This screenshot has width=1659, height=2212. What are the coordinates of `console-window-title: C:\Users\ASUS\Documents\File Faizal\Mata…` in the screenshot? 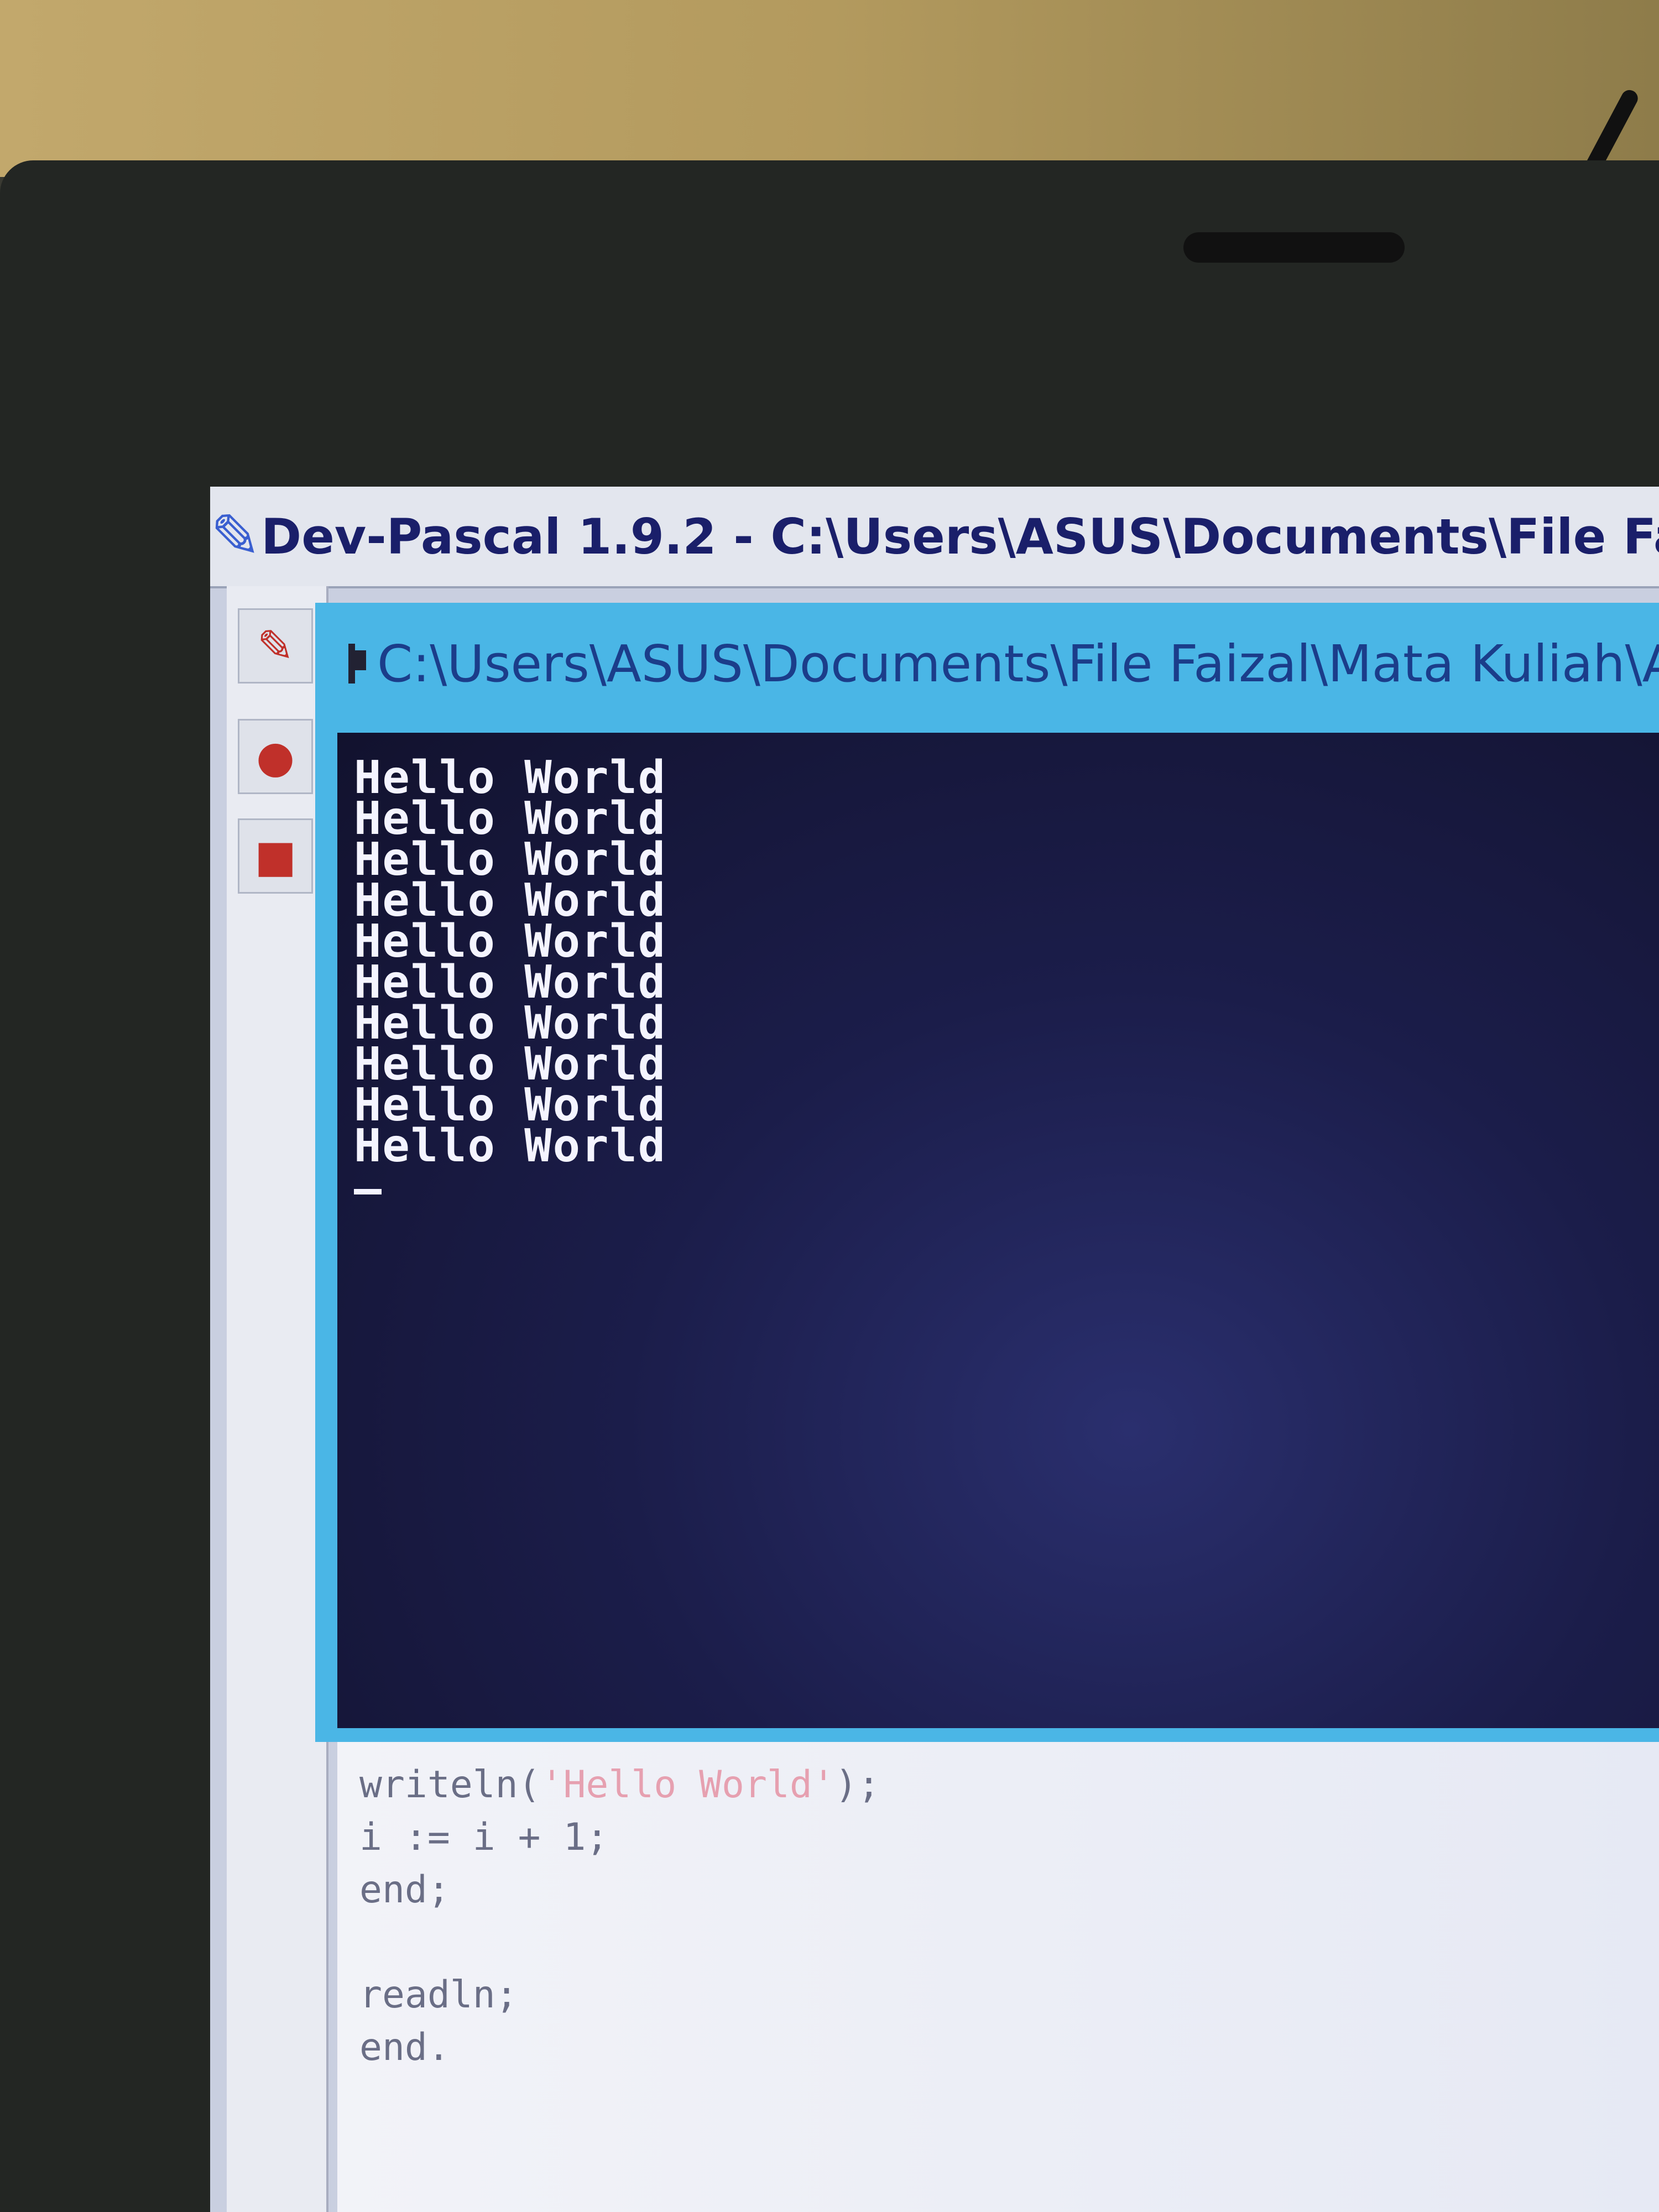 It's located at (1018, 664).